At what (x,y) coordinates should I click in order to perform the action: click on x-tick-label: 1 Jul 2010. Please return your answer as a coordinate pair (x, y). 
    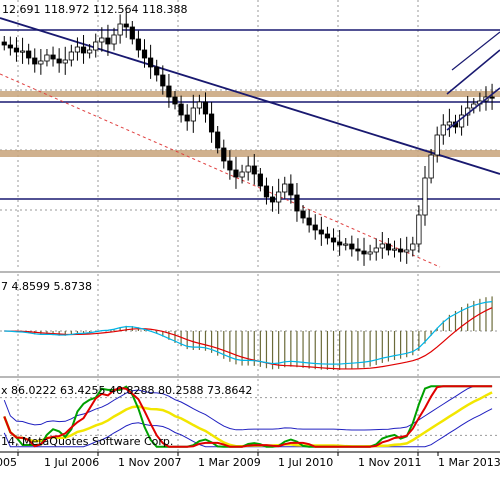
    Looking at the image, I should click on (305, 462).